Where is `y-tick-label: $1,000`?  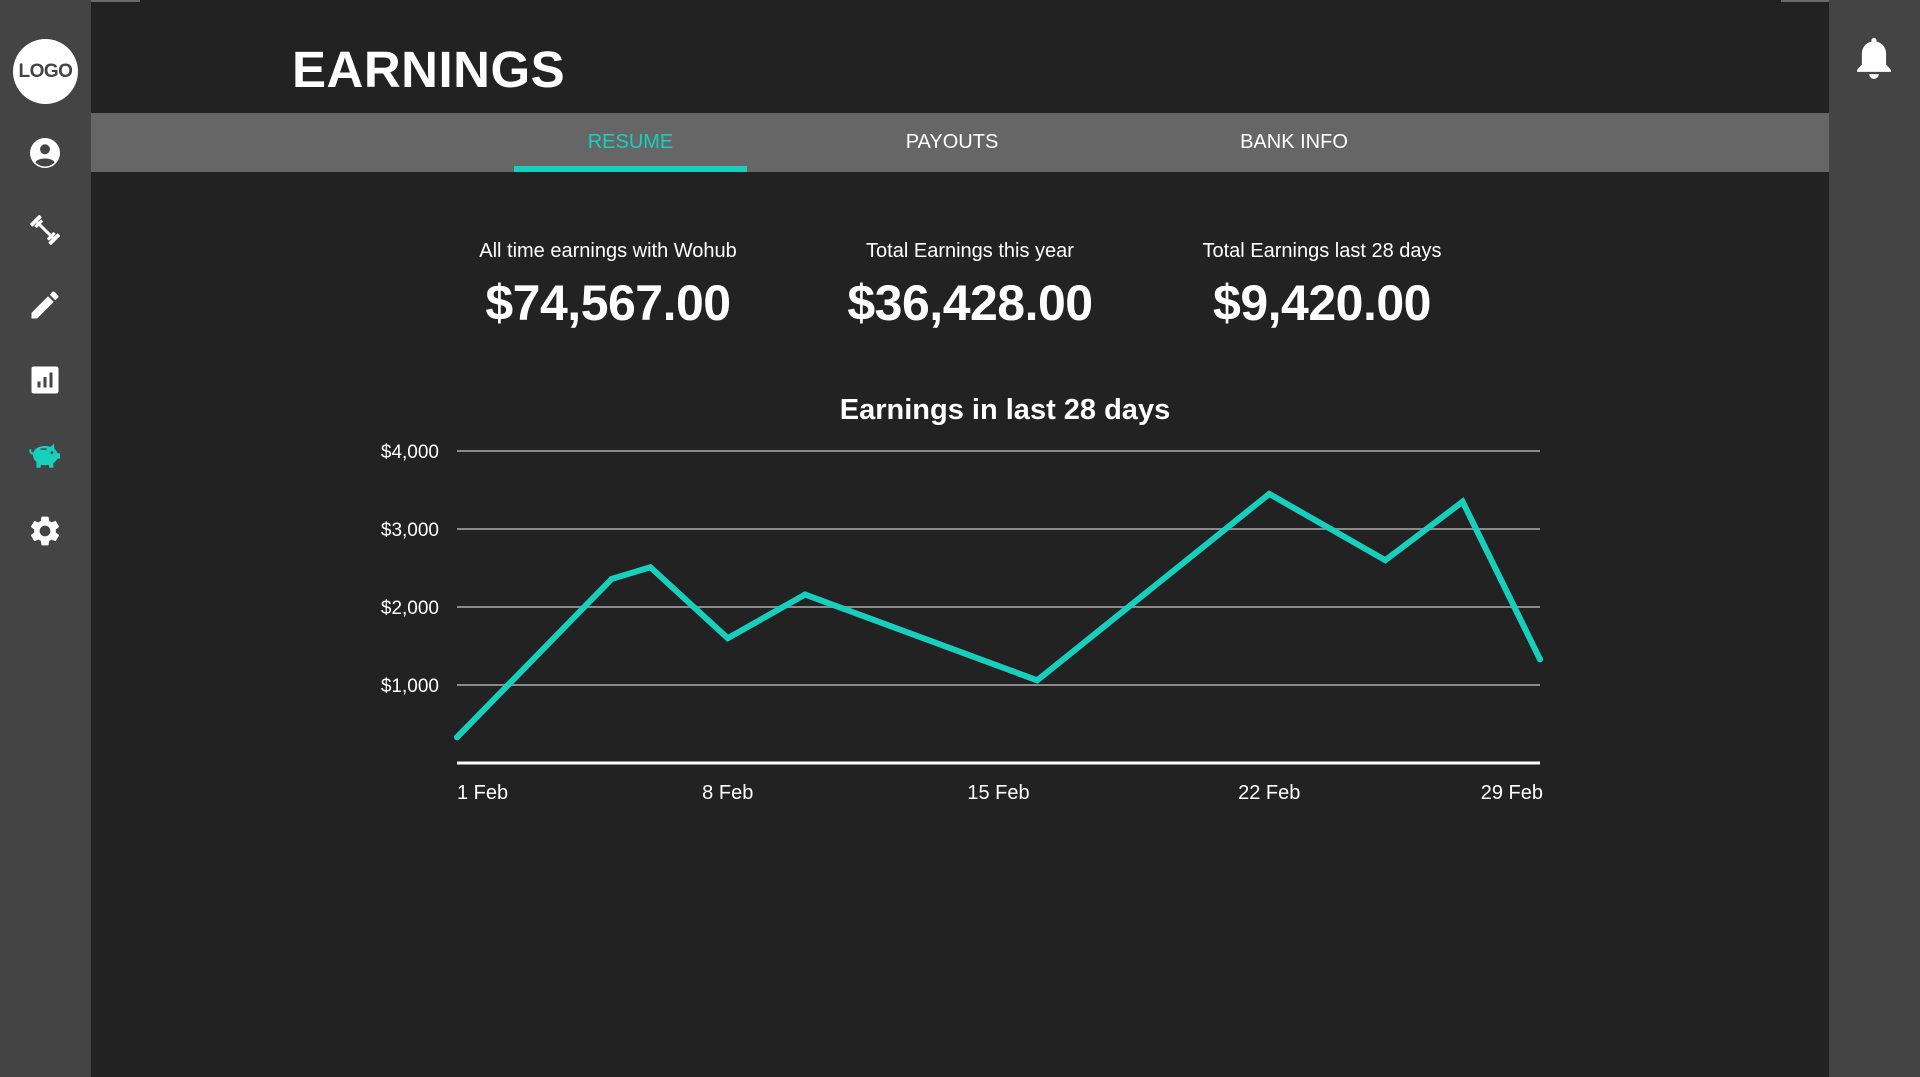 y-tick-label: $1,000 is located at coordinates (410, 686).